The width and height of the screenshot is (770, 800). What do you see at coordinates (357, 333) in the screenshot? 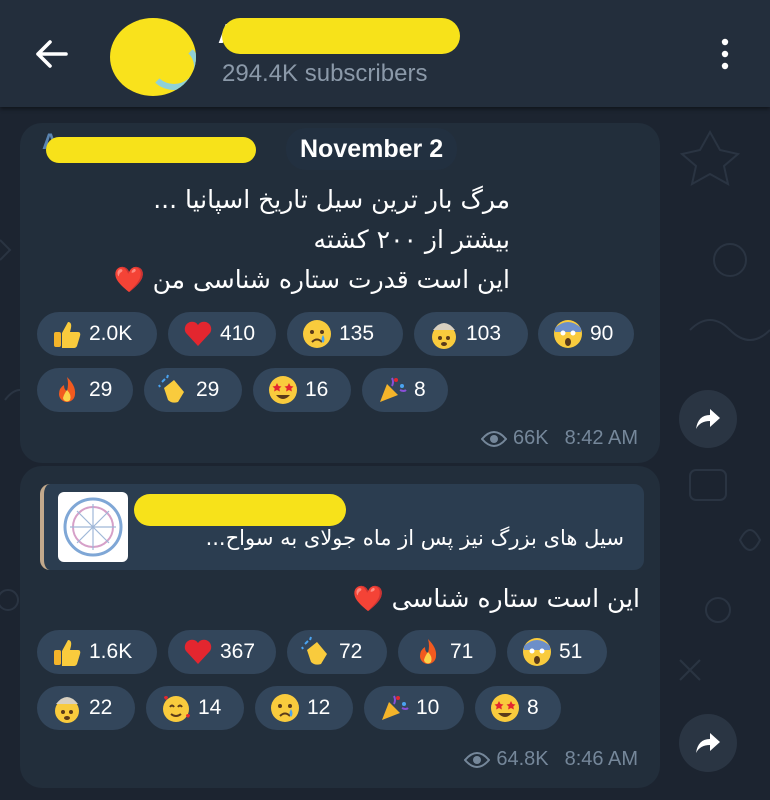
I see `reaction-count: 135` at bounding box center [357, 333].